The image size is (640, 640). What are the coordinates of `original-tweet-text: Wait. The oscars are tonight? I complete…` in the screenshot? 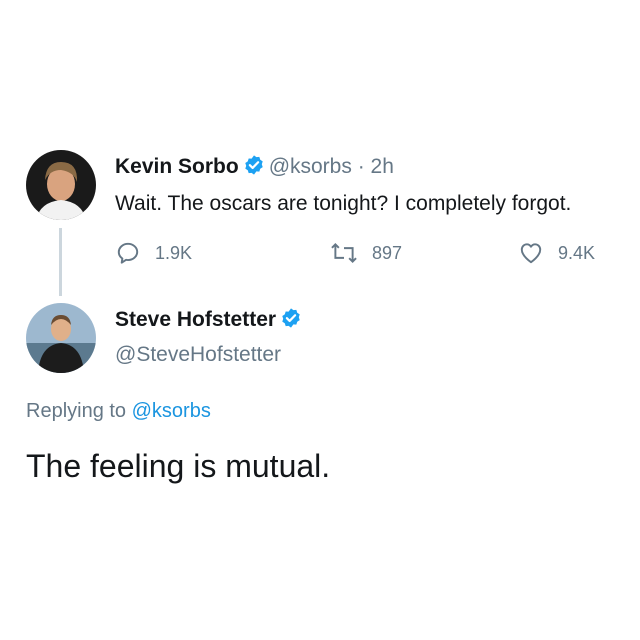 It's located at (343, 203).